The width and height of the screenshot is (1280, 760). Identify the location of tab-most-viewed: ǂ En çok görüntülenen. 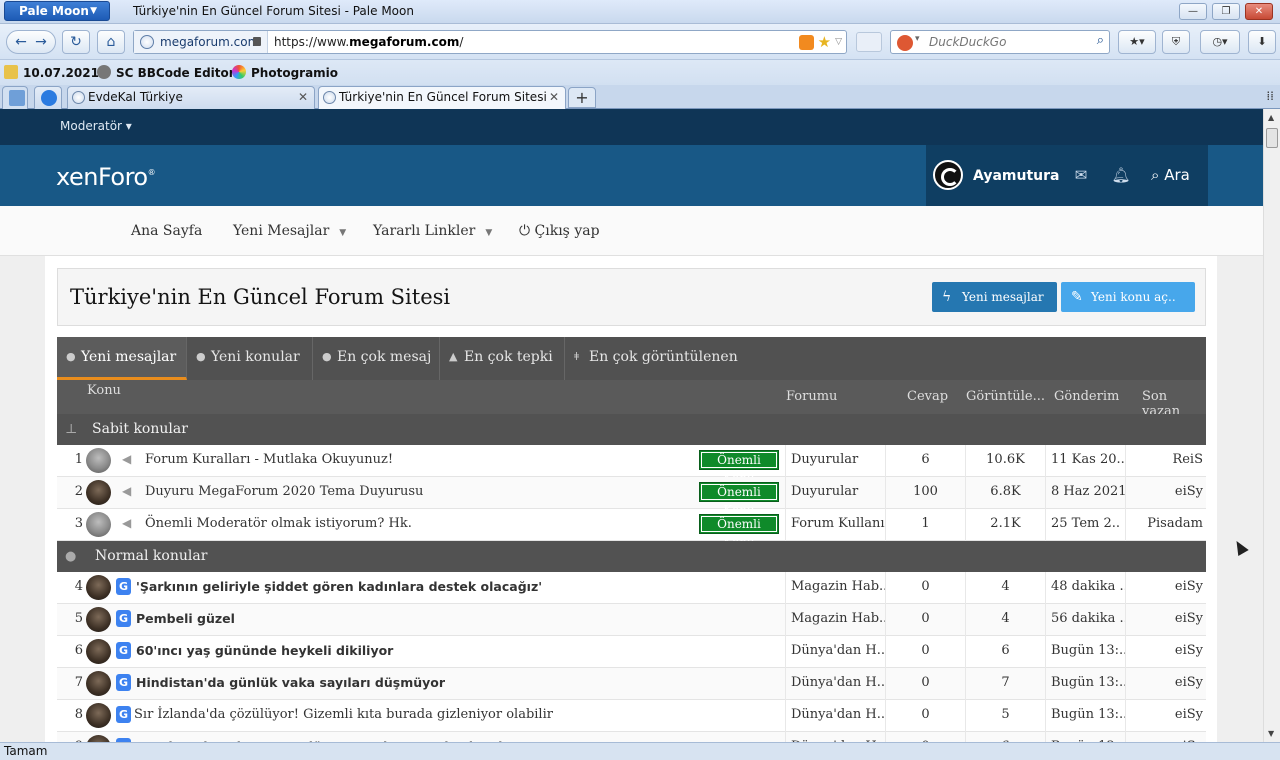
(655, 358).